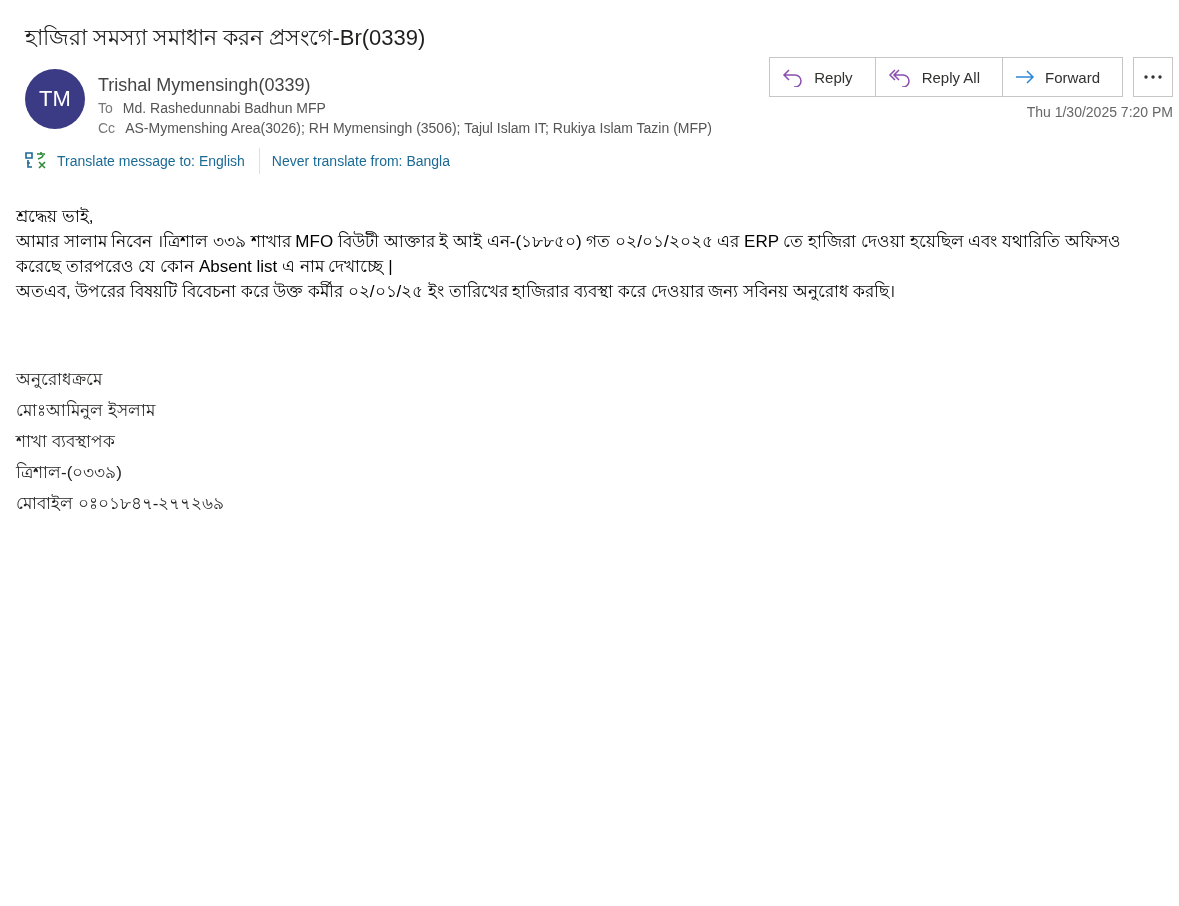  Describe the element at coordinates (419, 128) in the screenshot. I see `cc-recipients: AS-Mymenshing Area(3026); RH Mymensingh (3506); Tajul Islam IT; Rukiya Islam Tazin (MFP)` at that location.